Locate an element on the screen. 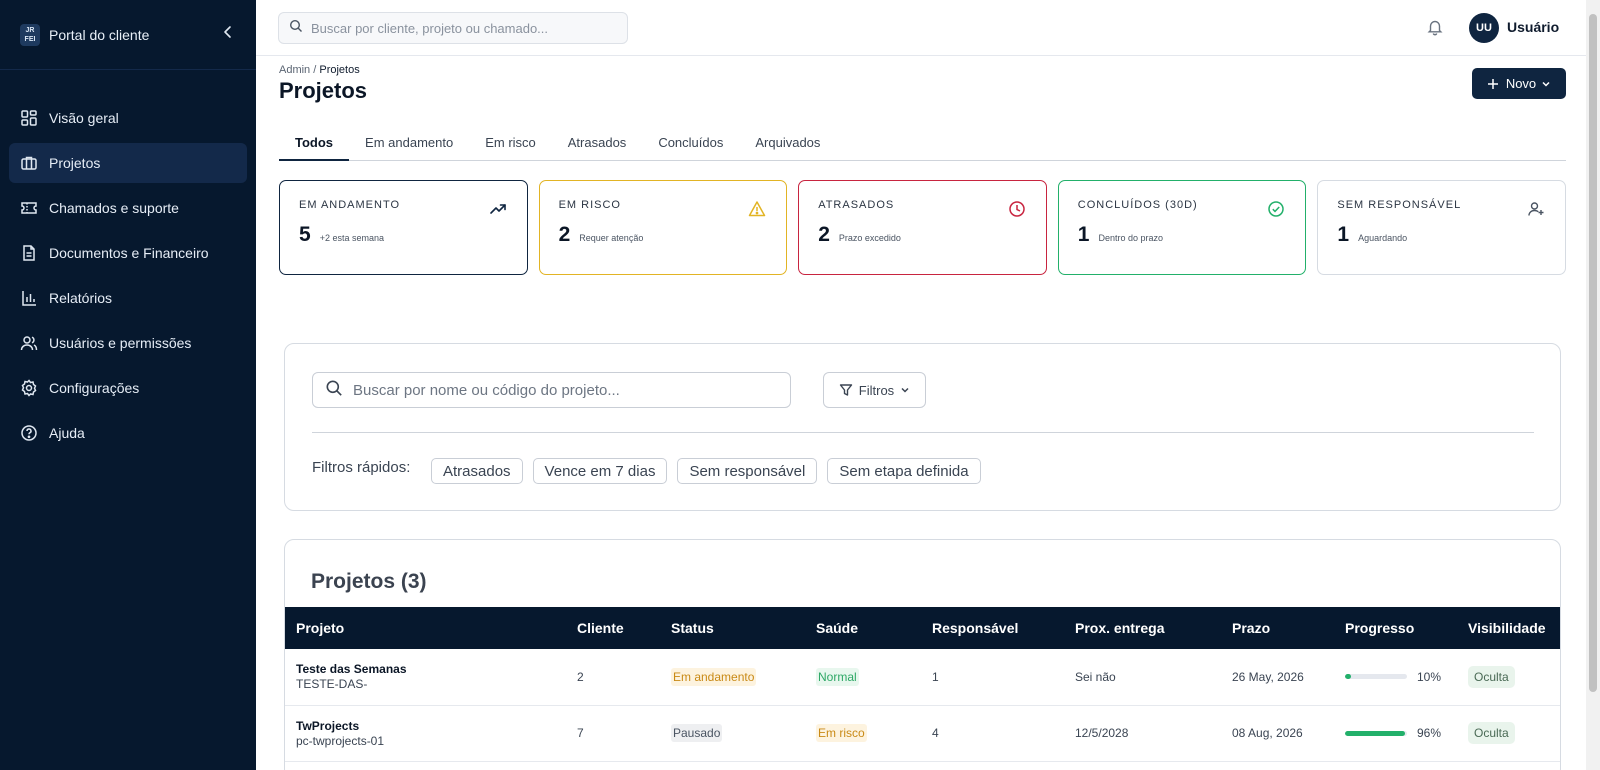  global-search is located at coordinates (453, 28).